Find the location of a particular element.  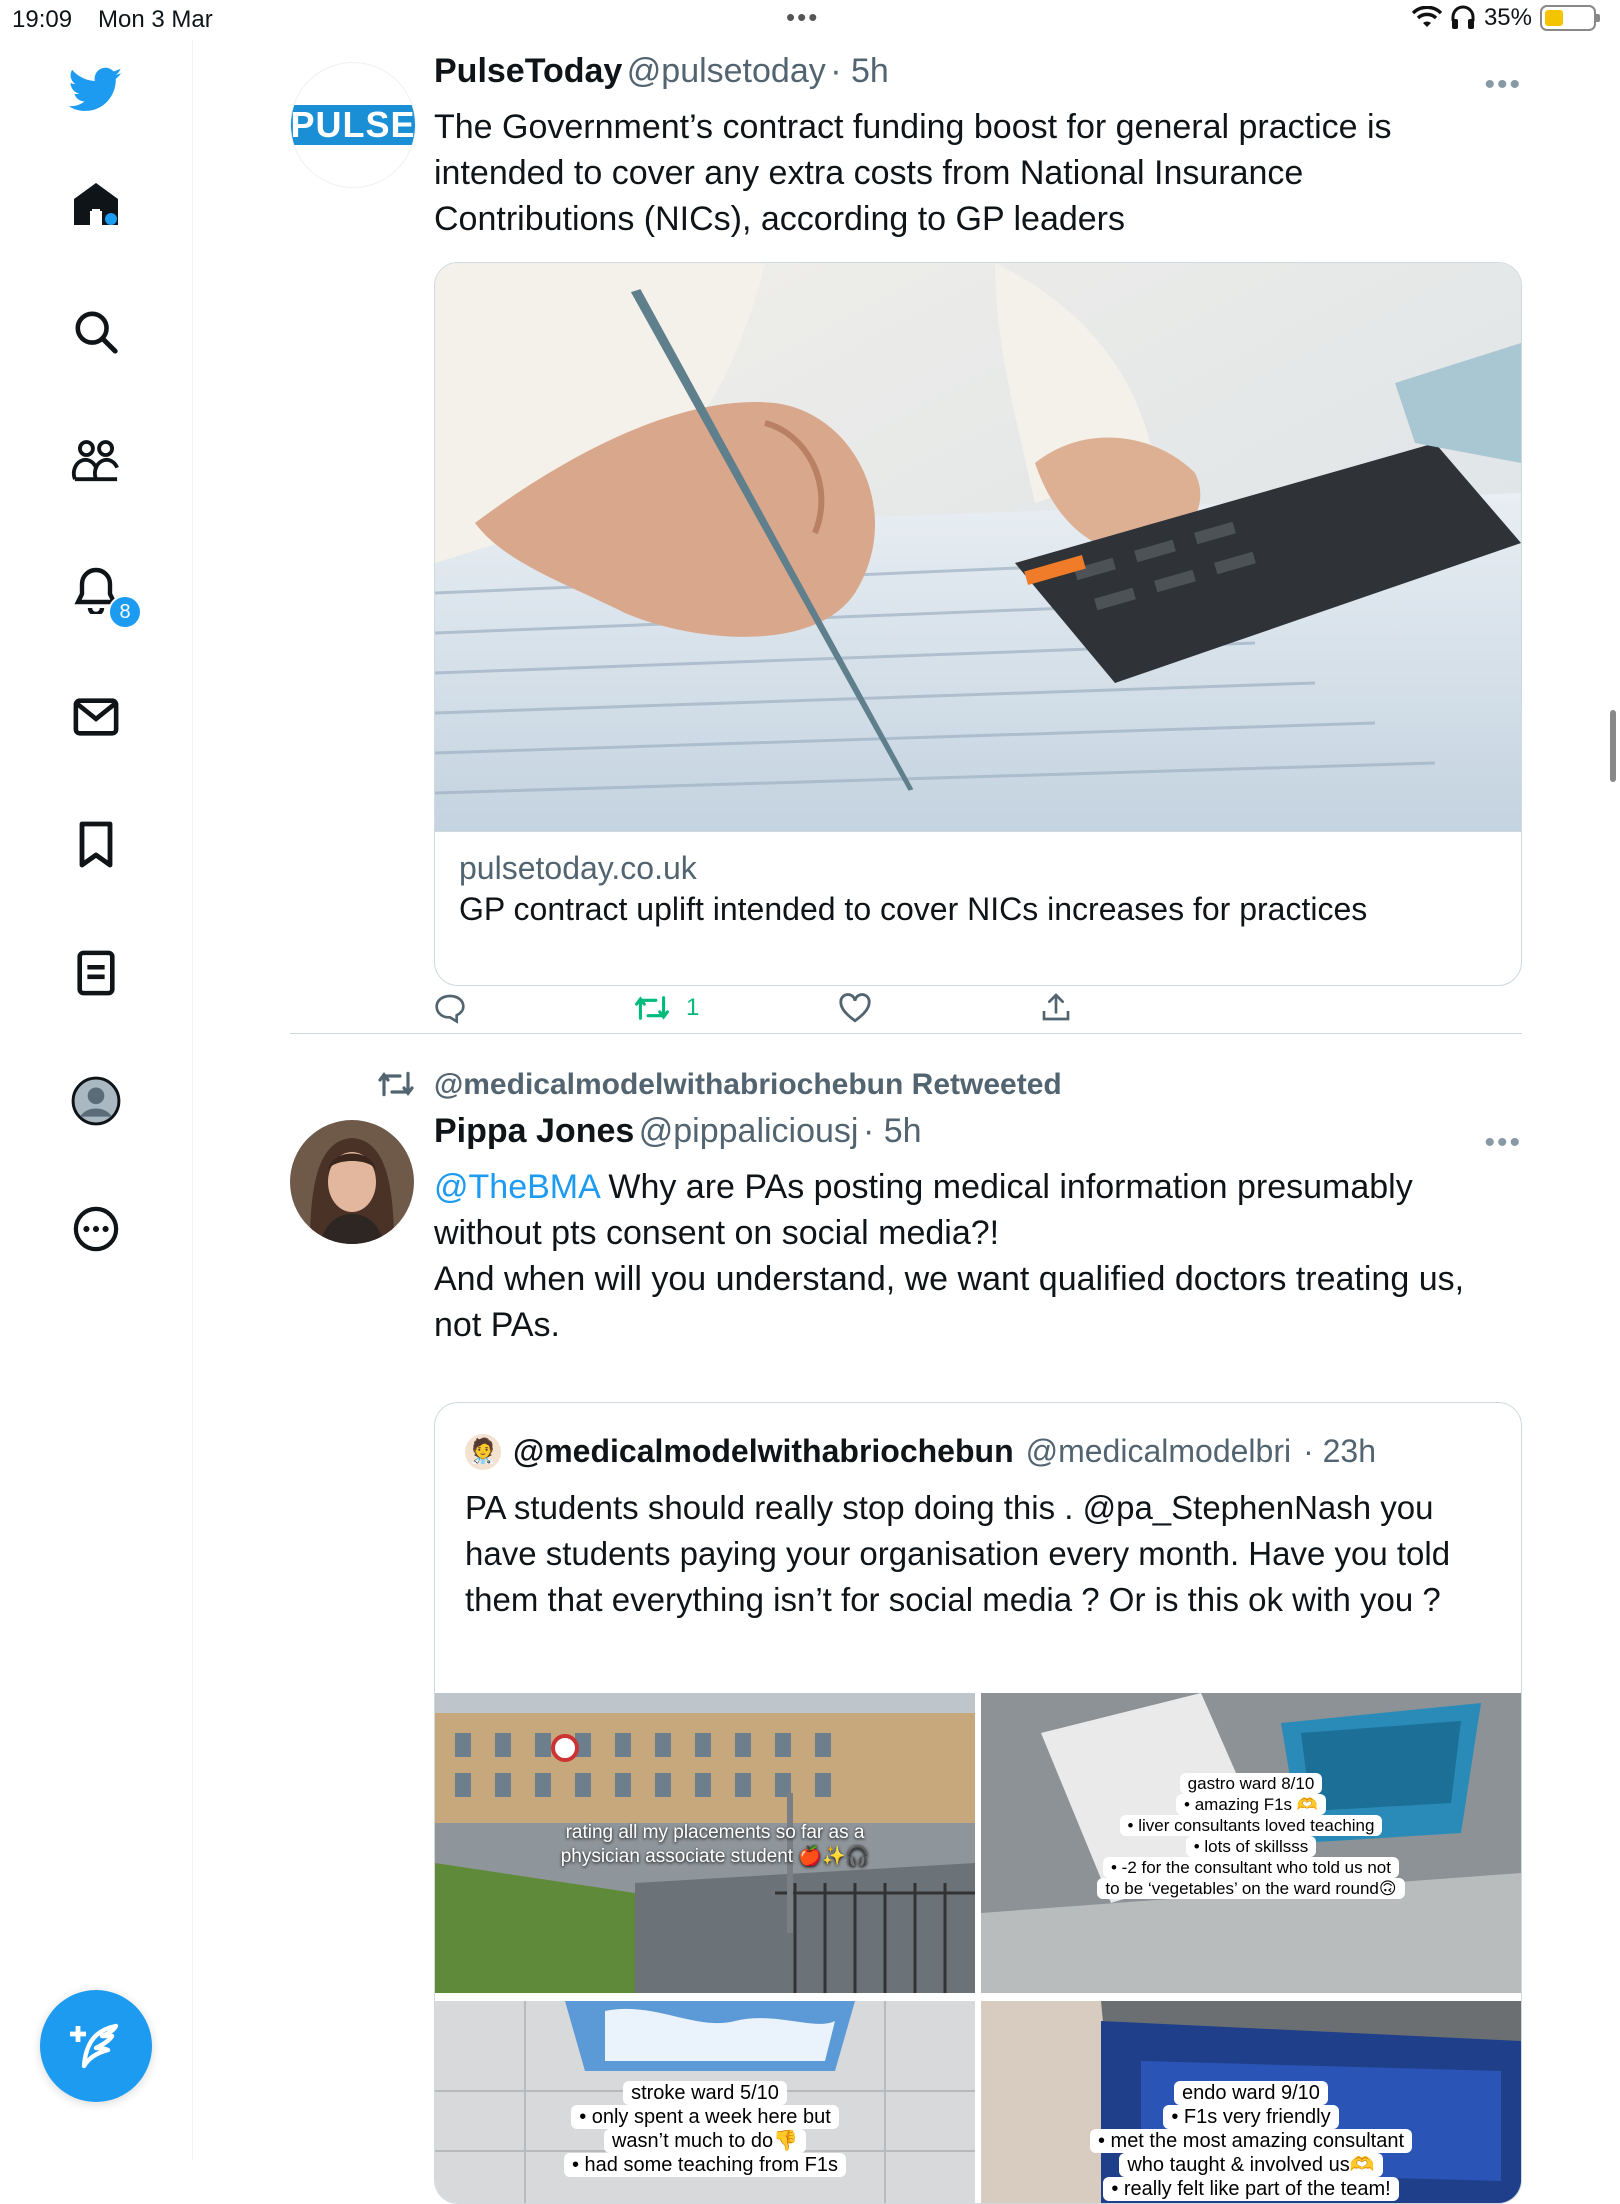

messages-icon is located at coordinates (96, 717).